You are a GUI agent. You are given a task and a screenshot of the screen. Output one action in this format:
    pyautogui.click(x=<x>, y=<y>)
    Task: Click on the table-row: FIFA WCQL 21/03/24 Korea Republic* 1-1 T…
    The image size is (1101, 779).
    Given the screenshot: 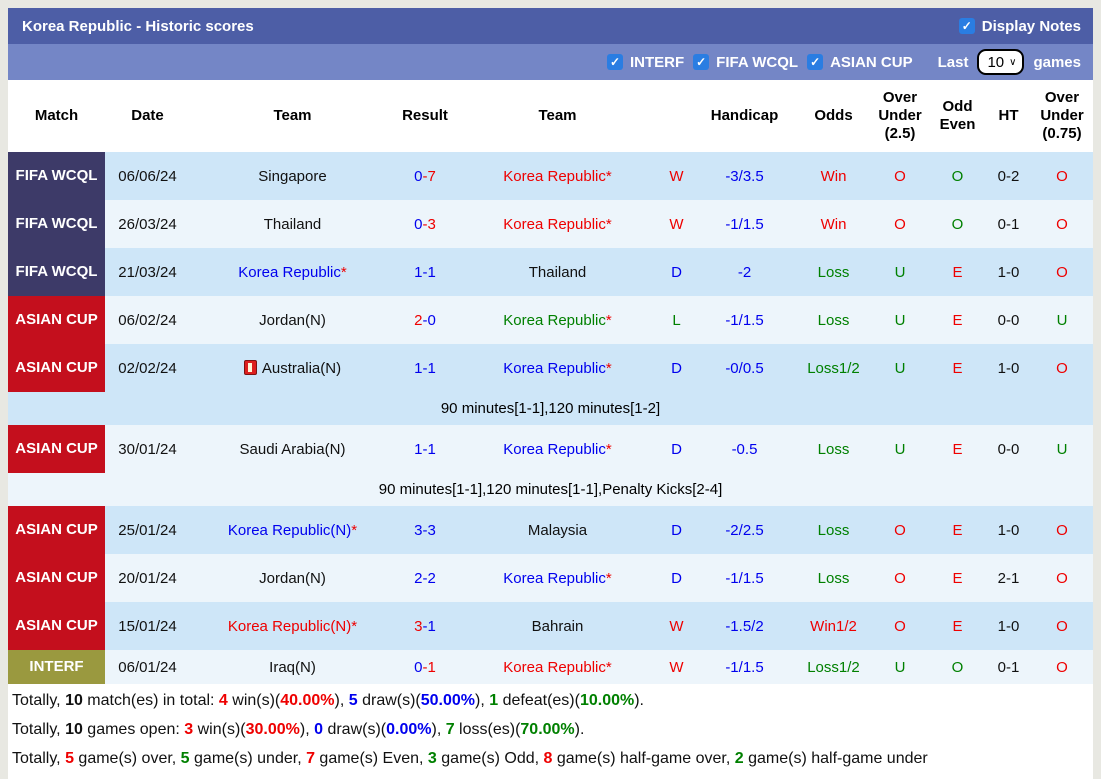 What is the action you would take?
    pyautogui.click(x=550, y=272)
    